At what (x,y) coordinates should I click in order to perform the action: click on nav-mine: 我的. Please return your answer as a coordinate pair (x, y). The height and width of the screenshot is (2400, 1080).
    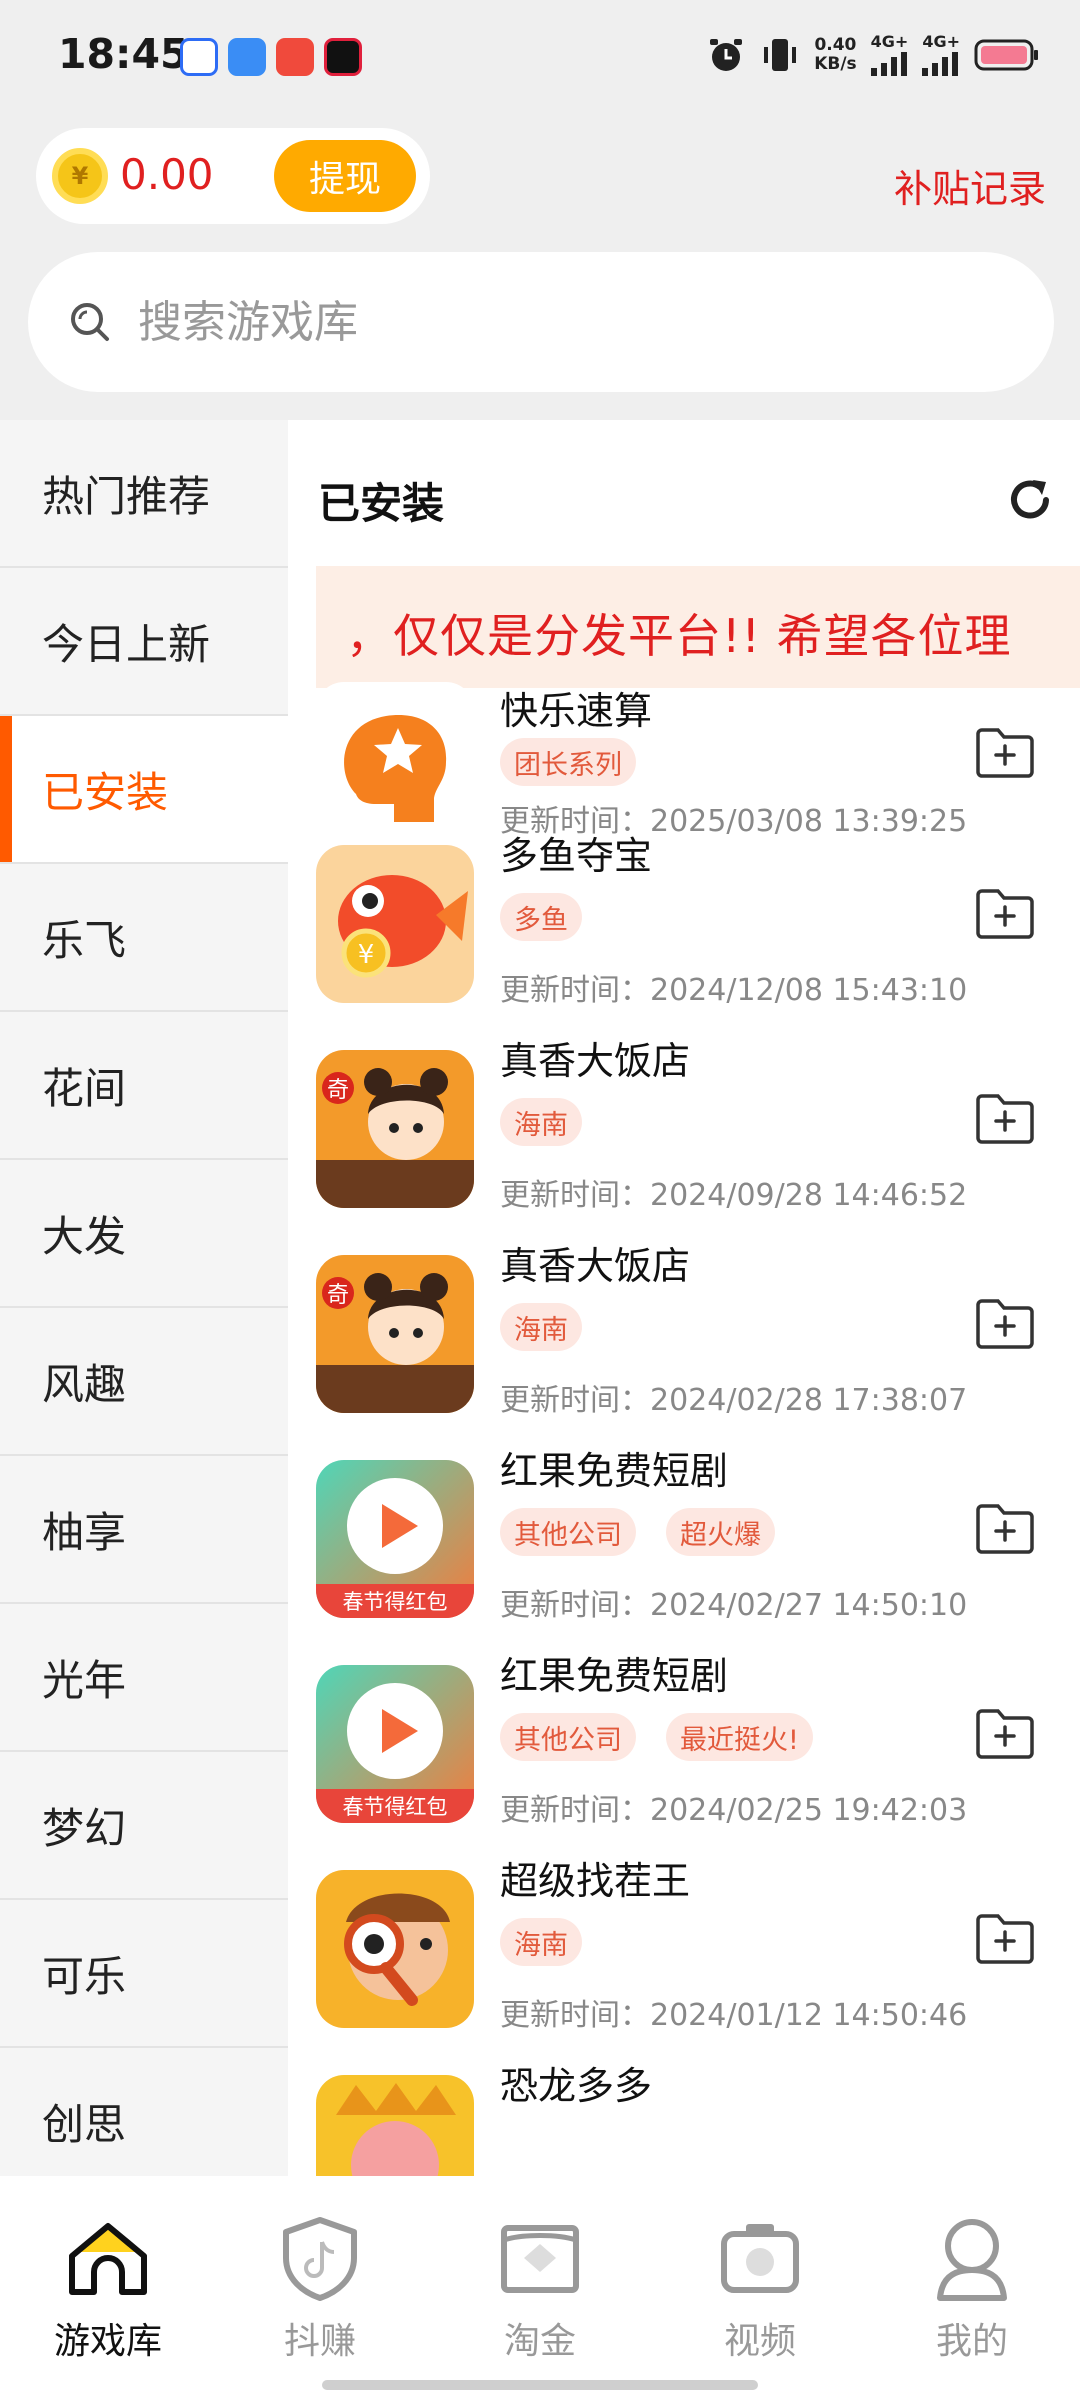
    Looking at the image, I should click on (972, 2288).